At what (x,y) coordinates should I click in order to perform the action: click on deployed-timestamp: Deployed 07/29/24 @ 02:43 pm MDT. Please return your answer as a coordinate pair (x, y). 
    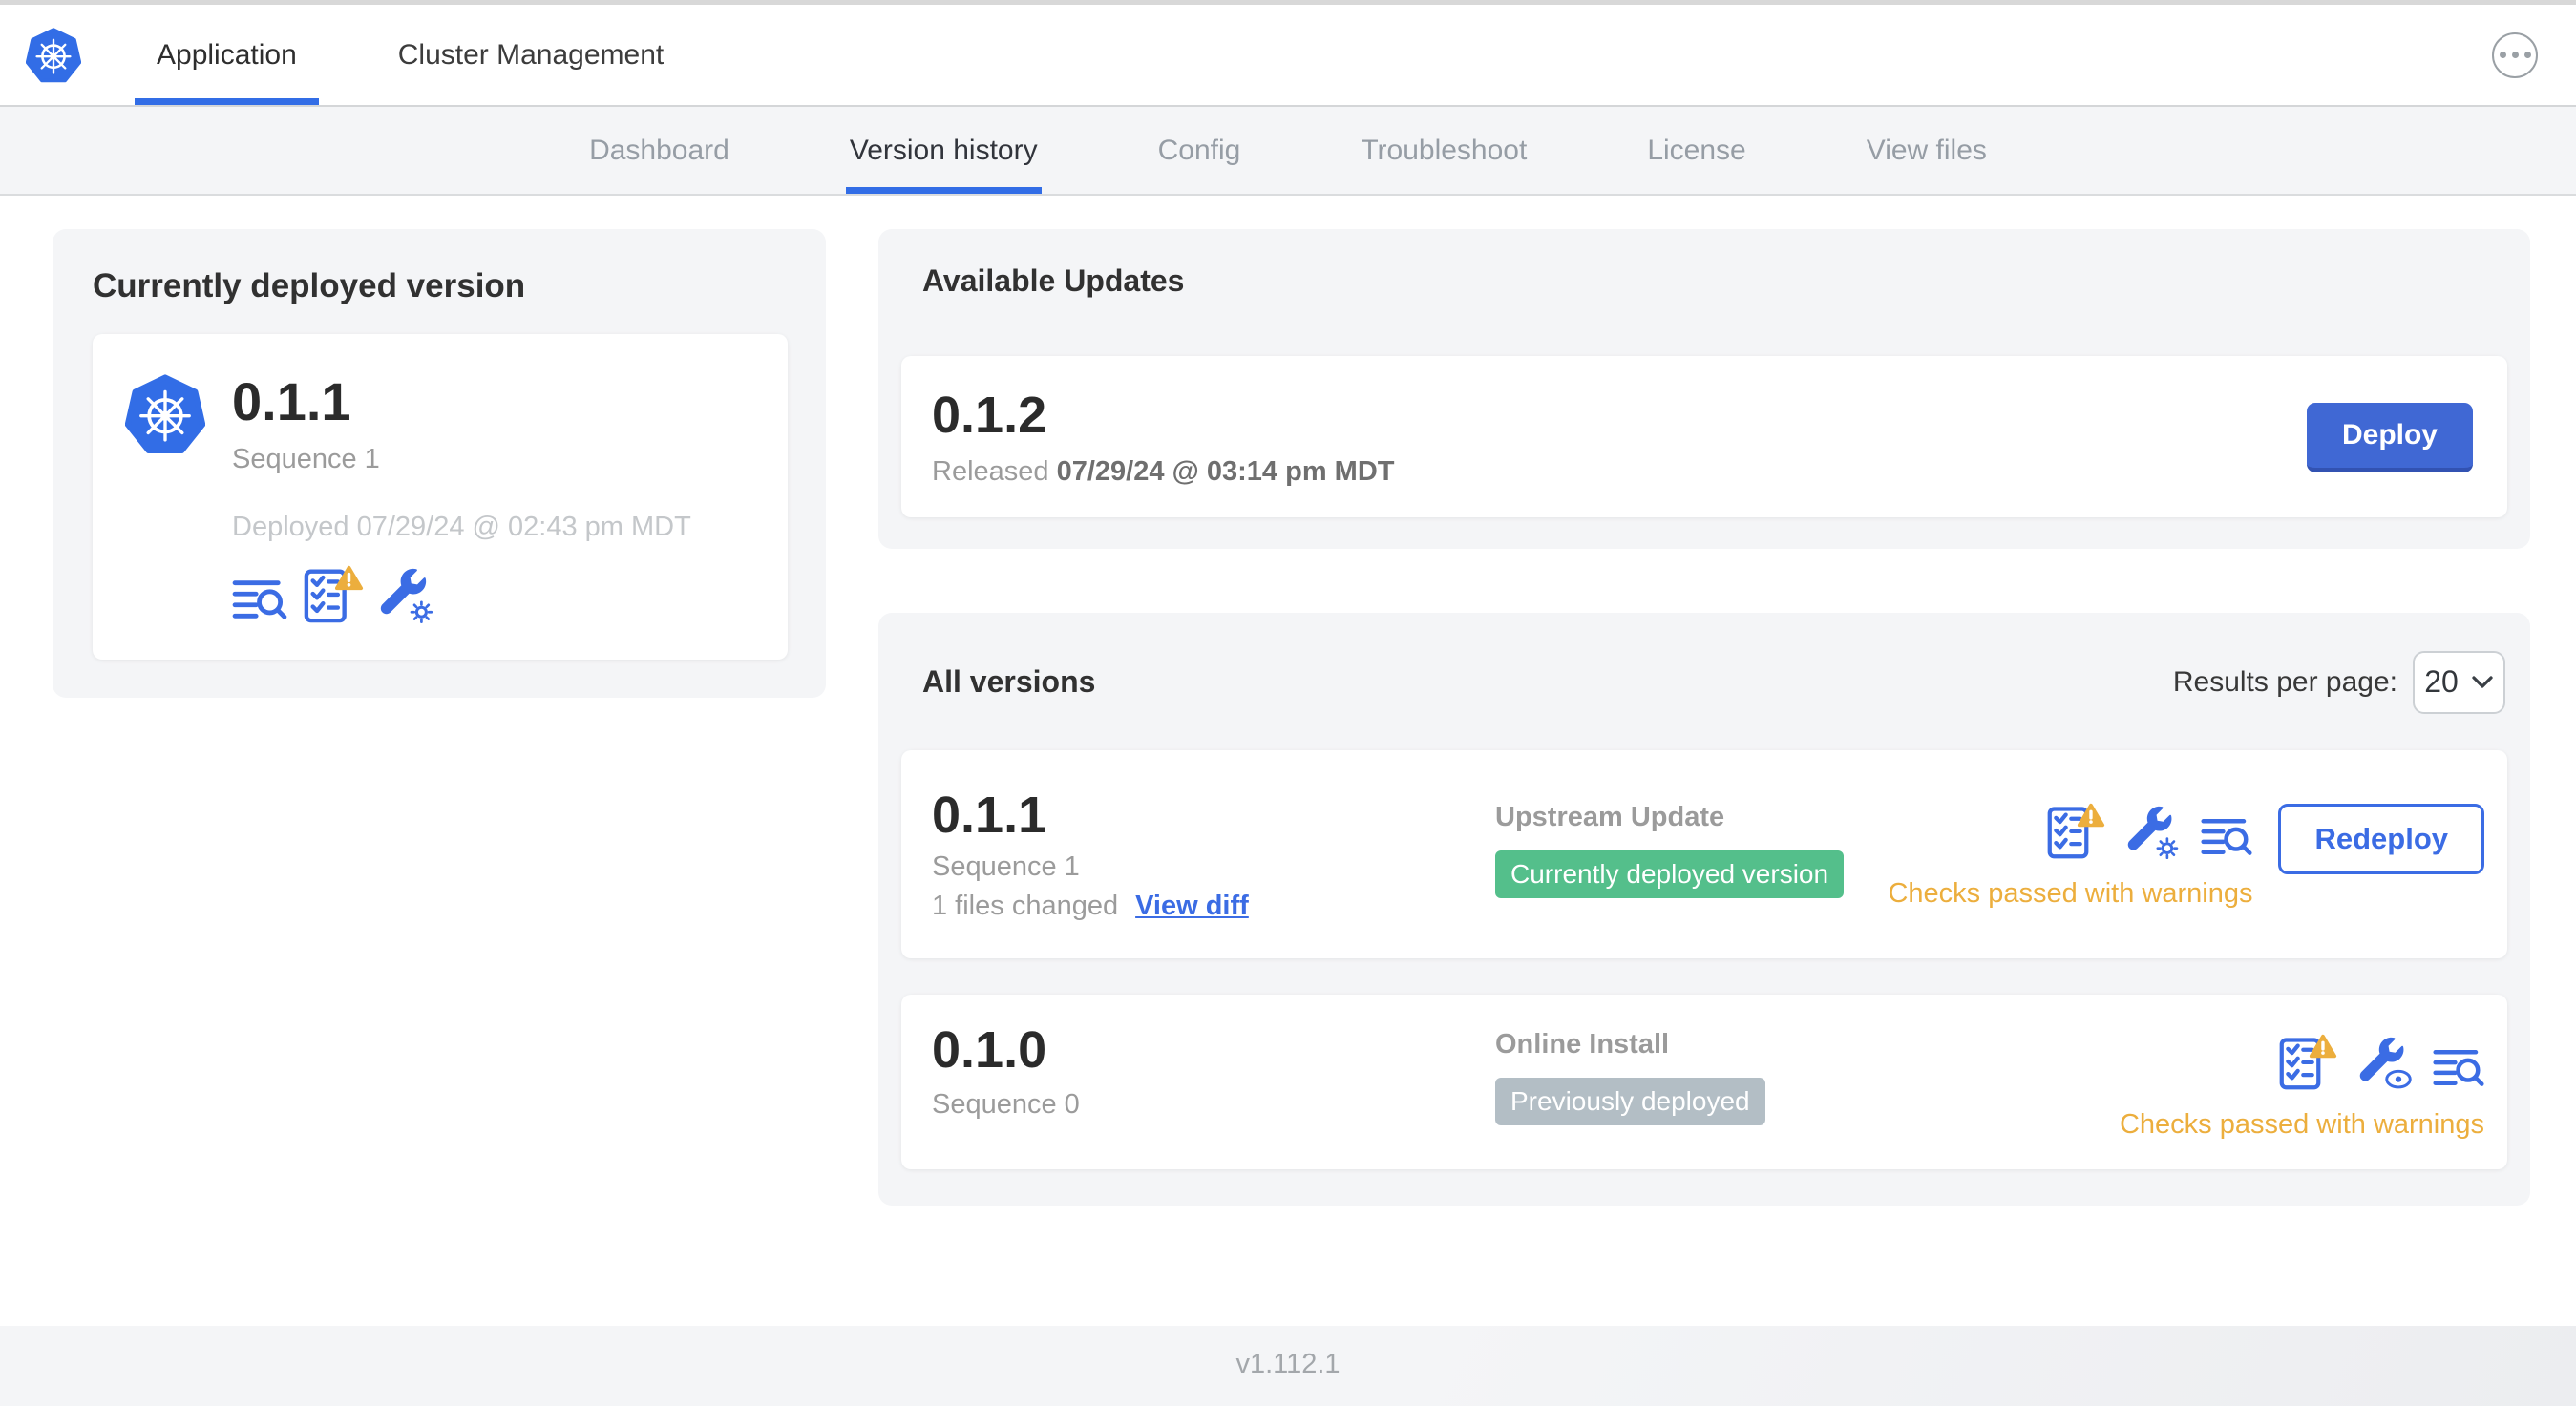
    Looking at the image, I should click on (461, 526).